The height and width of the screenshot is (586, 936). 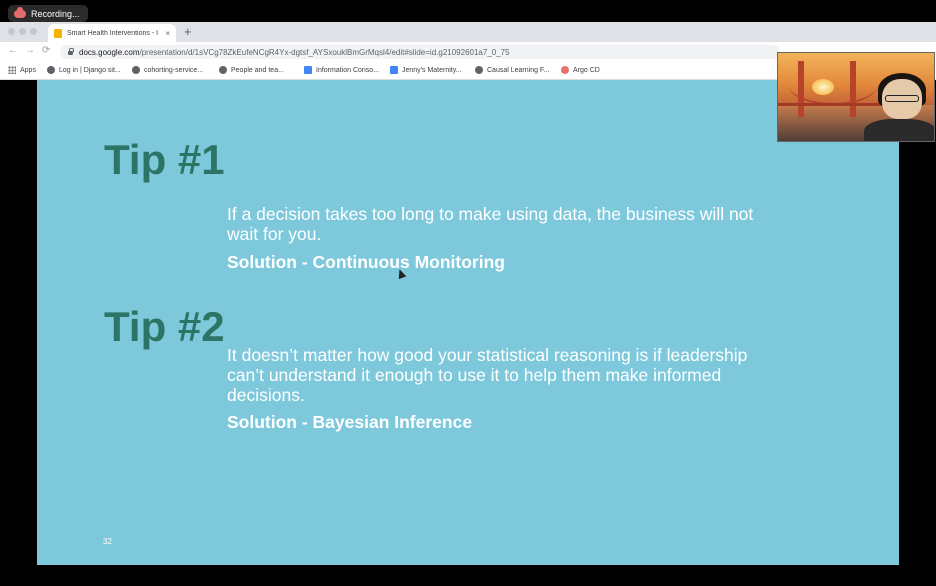 What do you see at coordinates (22, 31) in the screenshot?
I see `minimize-window-icon` at bounding box center [22, 31].